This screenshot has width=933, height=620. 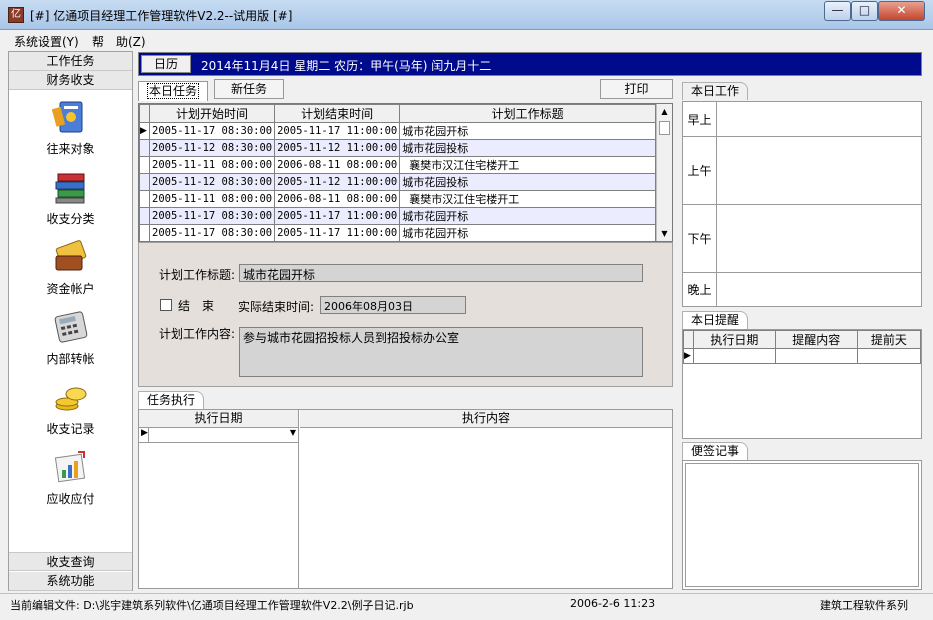 What do you see at coordinates (218, 419) in the screenshot?
I see `exec-date-header: 执行日期` at bounding box center [218, 419].